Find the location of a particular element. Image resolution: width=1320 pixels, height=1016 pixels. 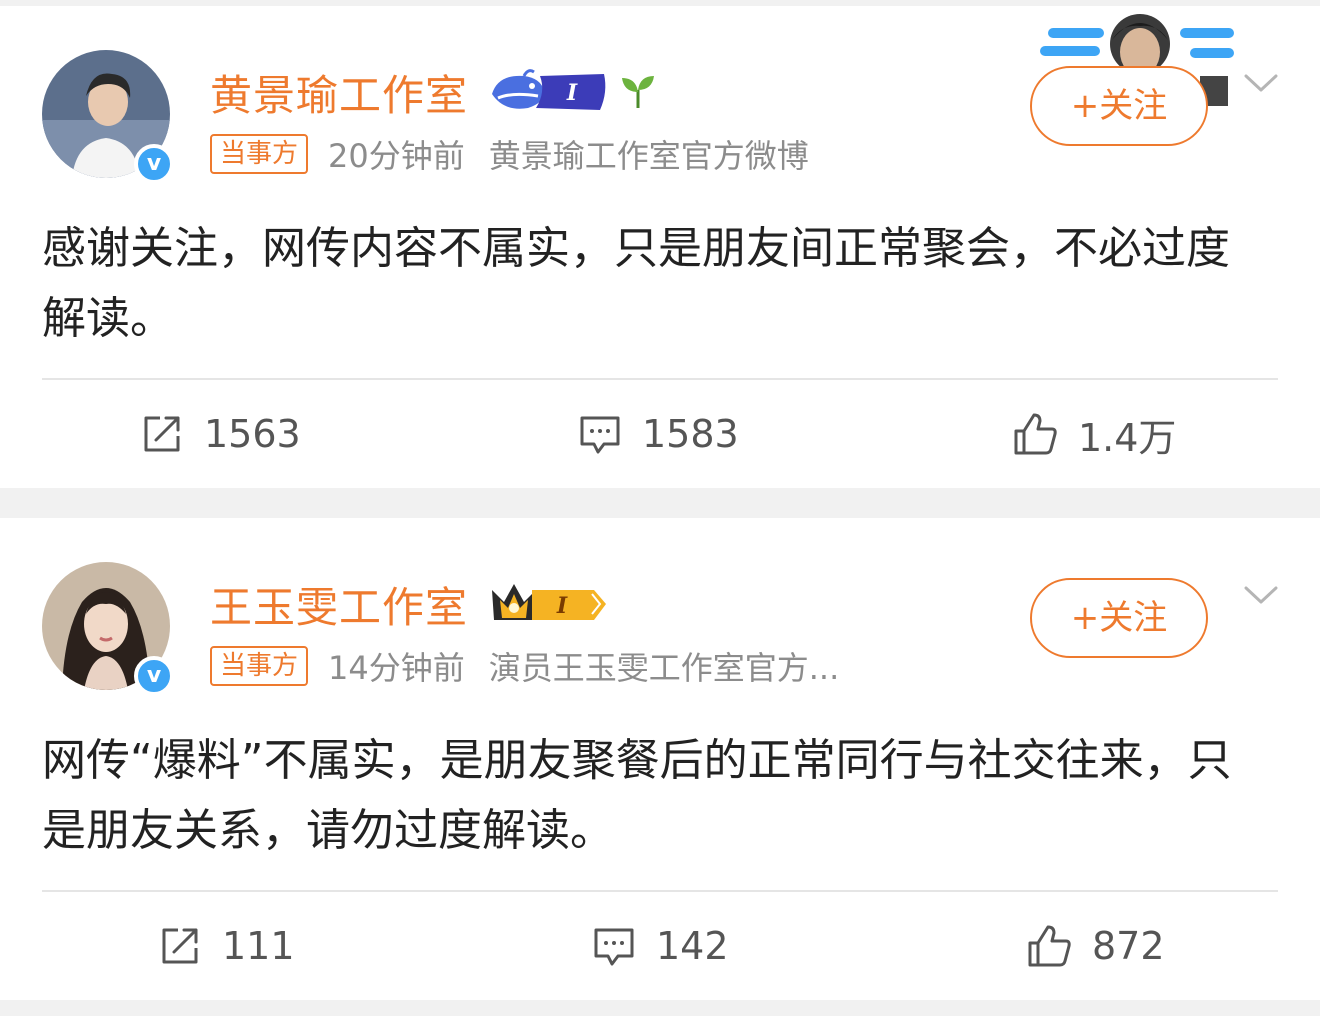

like-count: 872 is located at coordinates (1128, 946).